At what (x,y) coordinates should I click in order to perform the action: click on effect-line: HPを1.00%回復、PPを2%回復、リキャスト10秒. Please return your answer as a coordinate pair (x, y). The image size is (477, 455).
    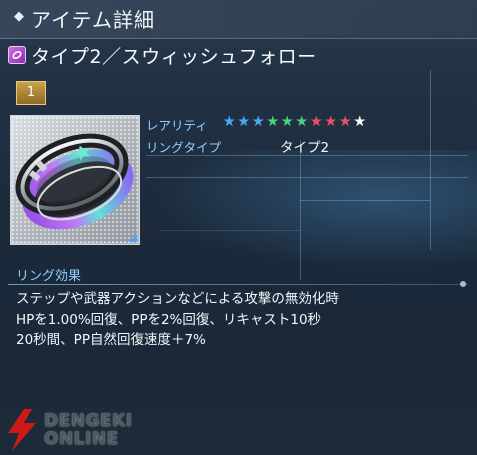
    Looking at the image, I should click on (169, 319).